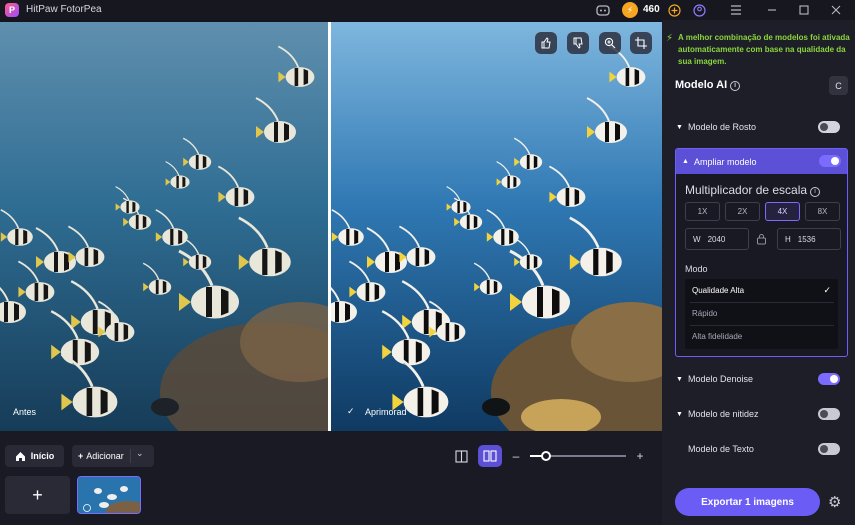 This screenshot has width=855, height=525. Describe the element at coordinates (386, 412) in the screenshot. I see `after-label: Aprimorad` at that location.